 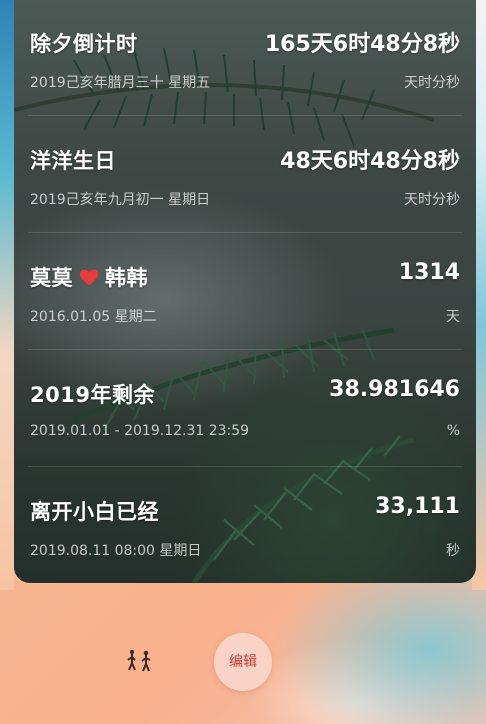 I want to click on row-value: 38.981646, so click(x=394, y=389).